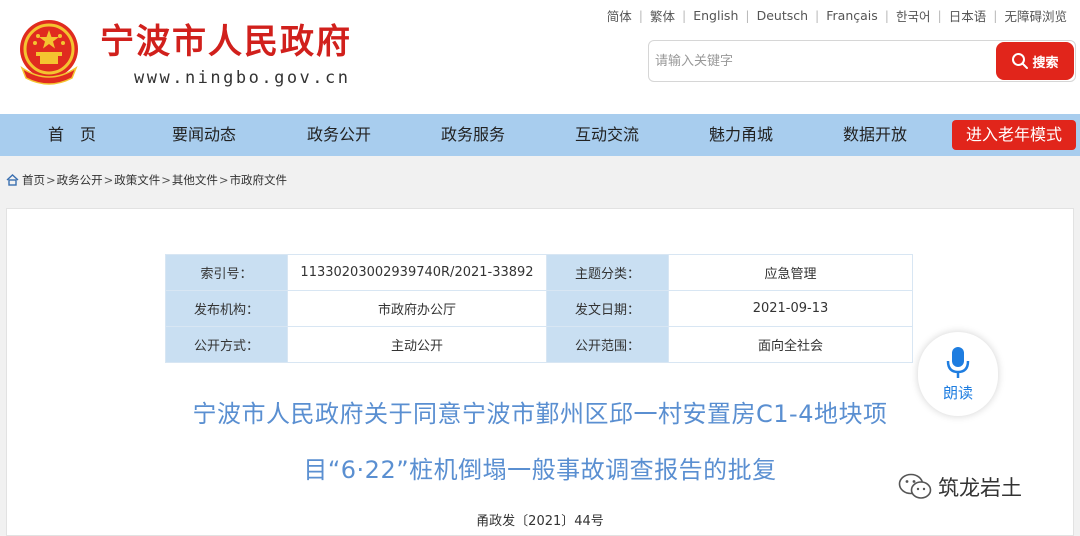  What do you see at coordinates (1014, 135) in the screenshot?
I see `elderly-mode-button: 进入老年模式` at bounding box center [1014, 135].